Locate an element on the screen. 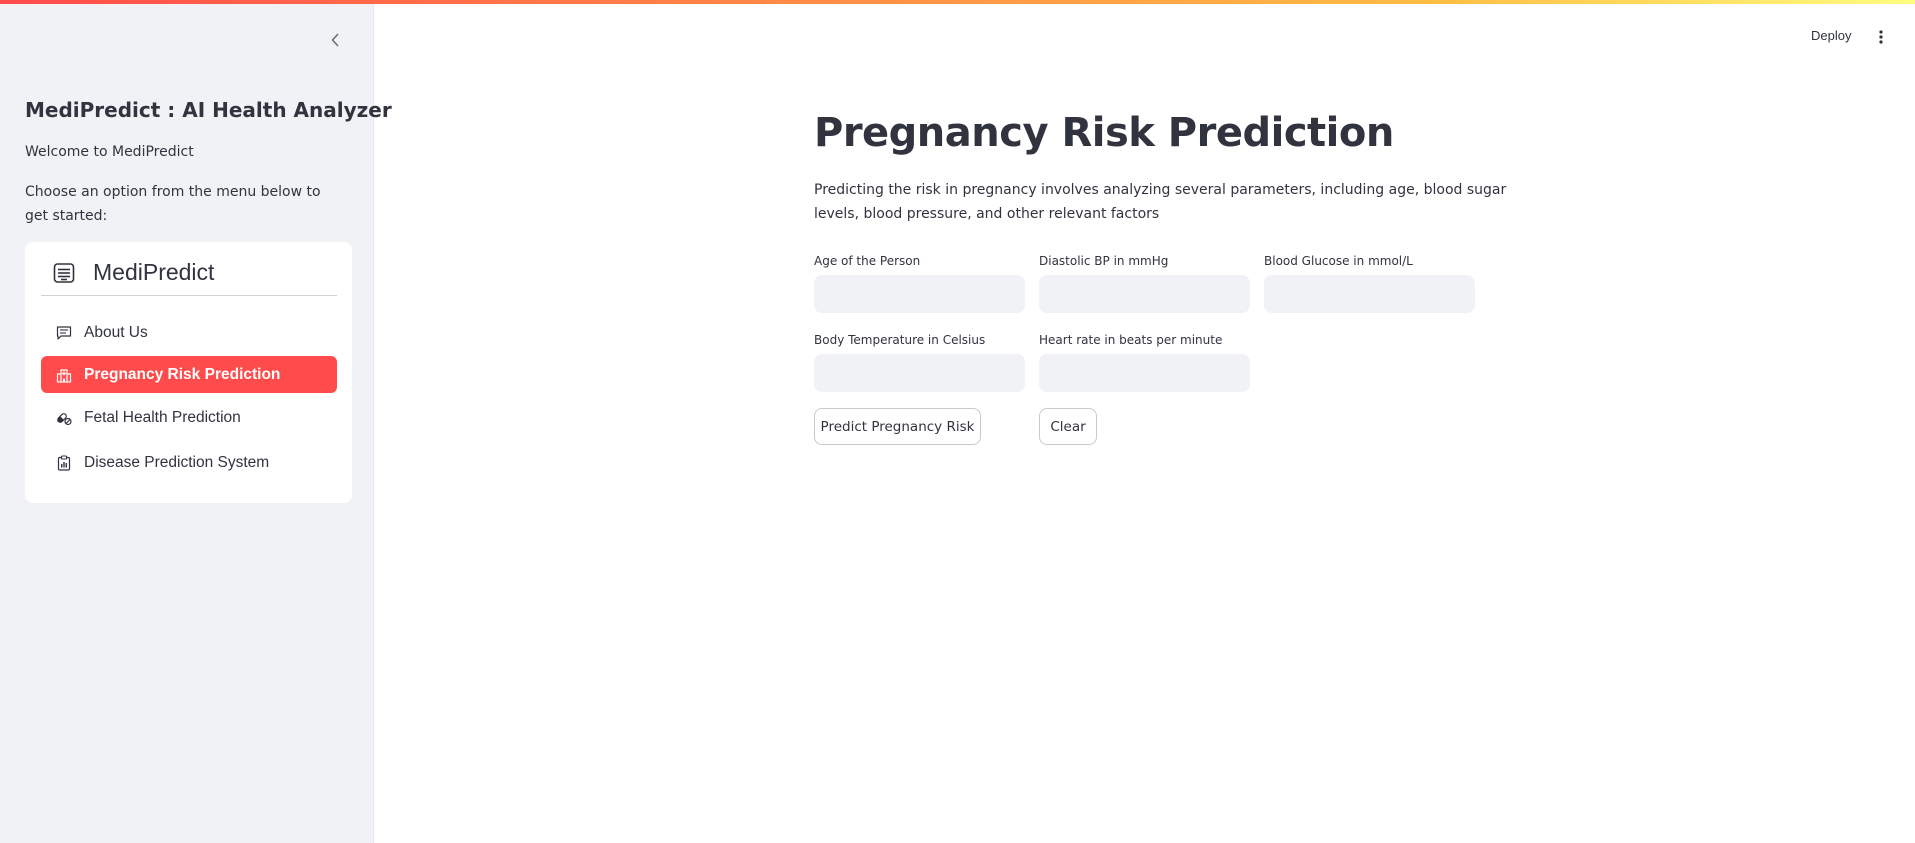 The height and width of the screenshot is (843, 1915). chevron-left-icon is located at coordinates (335, 41).